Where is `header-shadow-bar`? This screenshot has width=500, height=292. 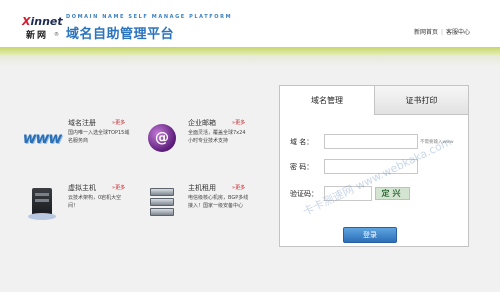 header-shadow-bar is located at coordinates (250, 61).